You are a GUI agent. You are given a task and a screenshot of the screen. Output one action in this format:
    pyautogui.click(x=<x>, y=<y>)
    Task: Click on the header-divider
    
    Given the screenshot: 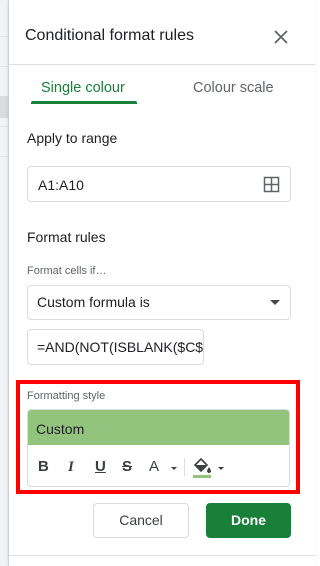 What is the action you would take?
    pyautogui.click(x=162, y=64)
    